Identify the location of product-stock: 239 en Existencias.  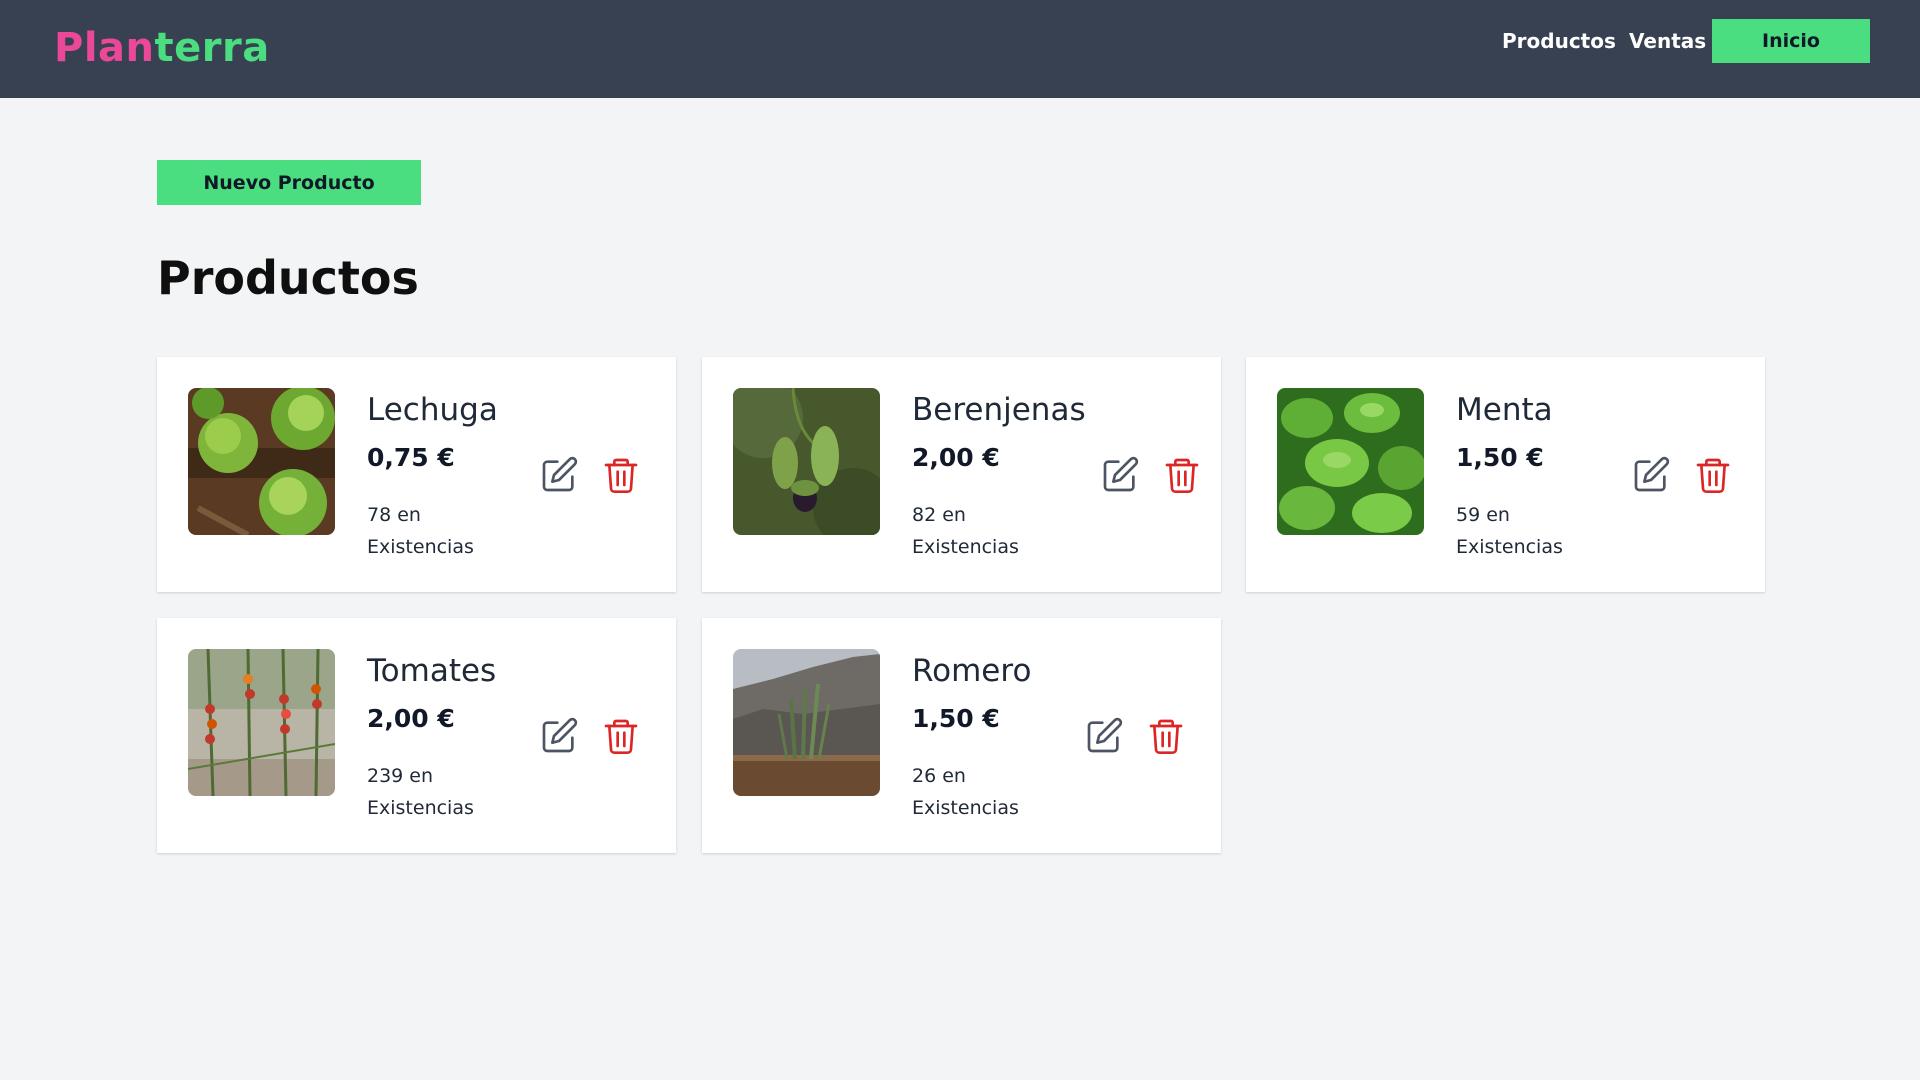
(442, 792).